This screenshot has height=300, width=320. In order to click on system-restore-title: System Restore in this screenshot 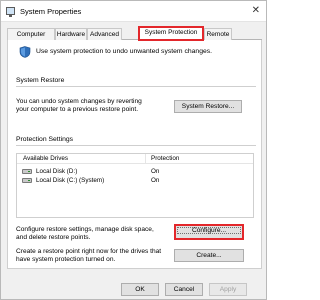, I will do `click(40, 80)`.